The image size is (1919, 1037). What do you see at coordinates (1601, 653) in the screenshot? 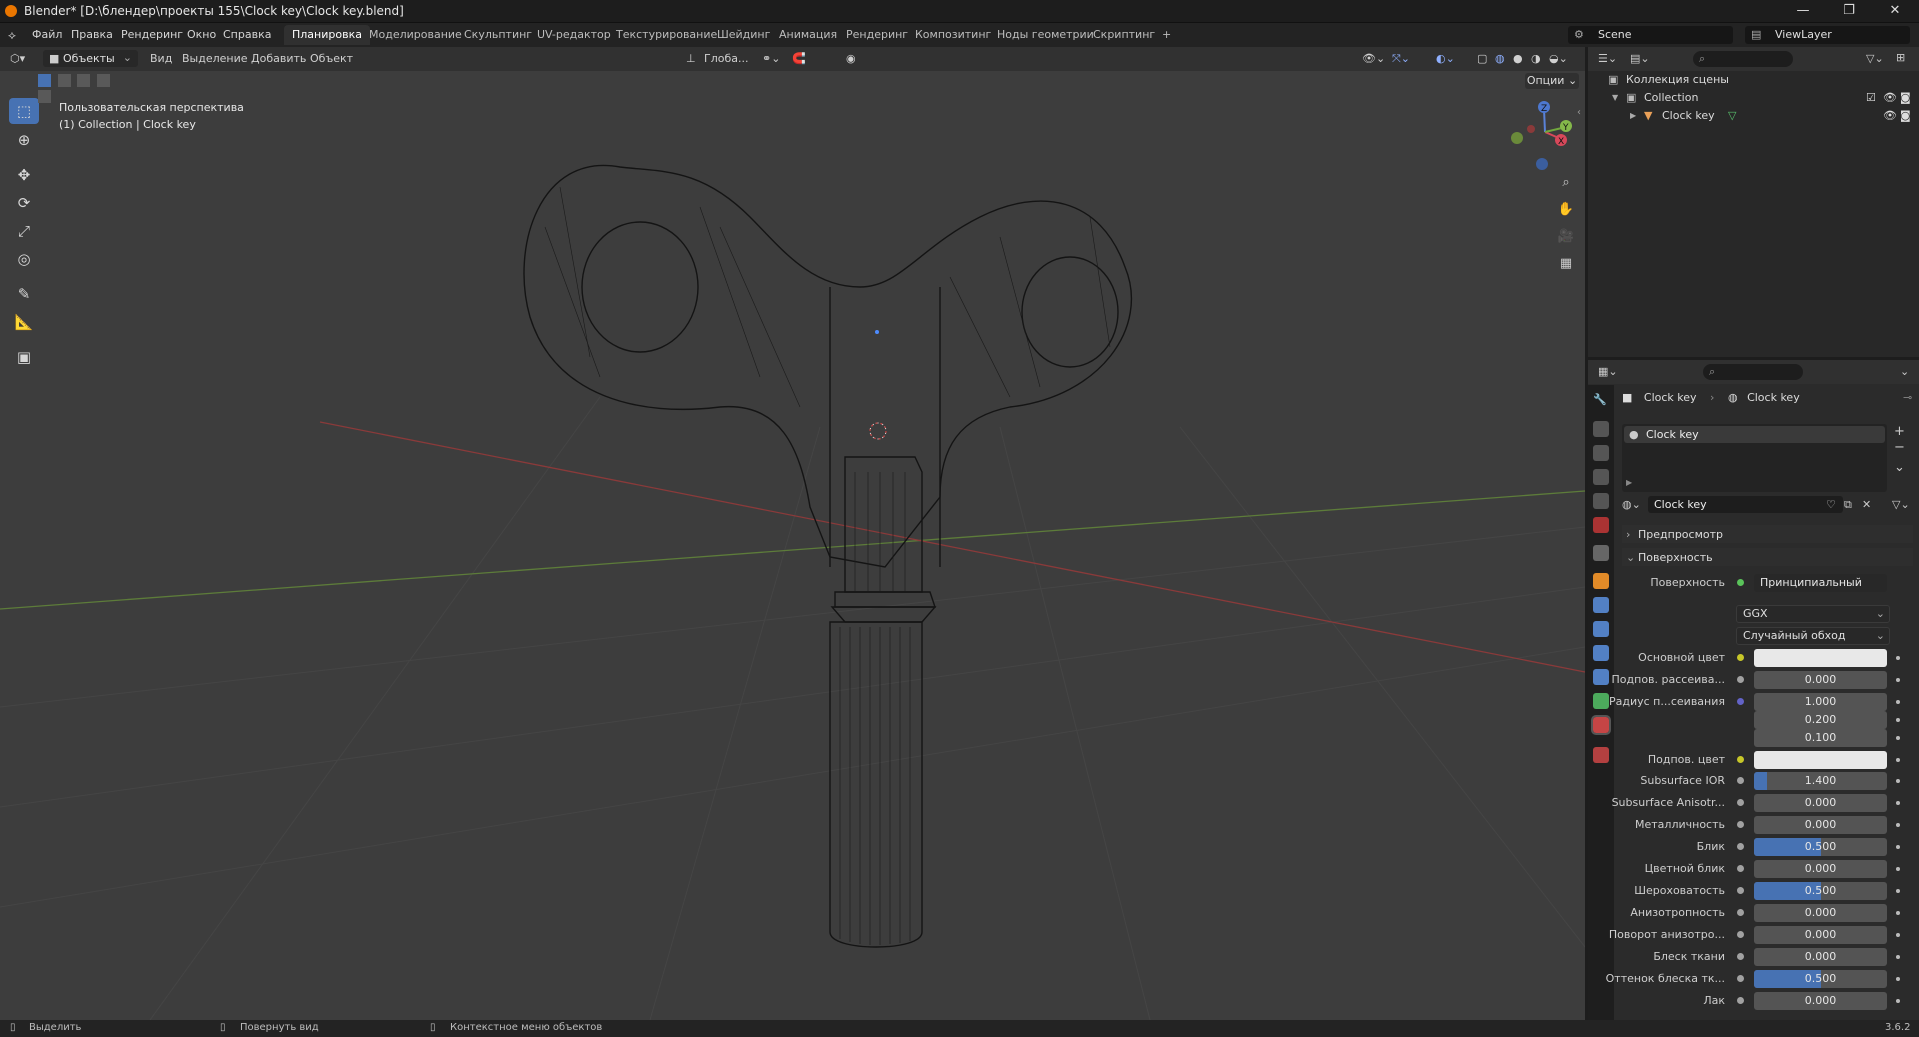
I see `physics-tab-icon` at bounding box center [1601, 653].